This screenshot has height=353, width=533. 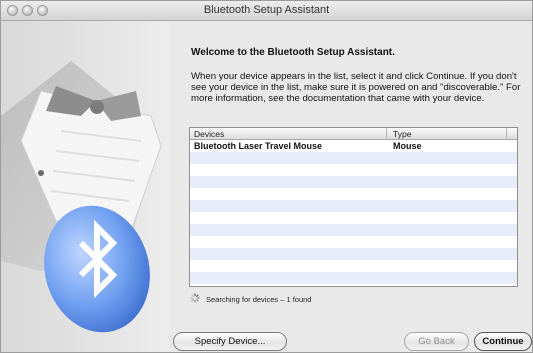 What do you see at coordinates (402, 134) in the screenshot?
I see `column-header-type: Type` at bounding box center [402, 134].